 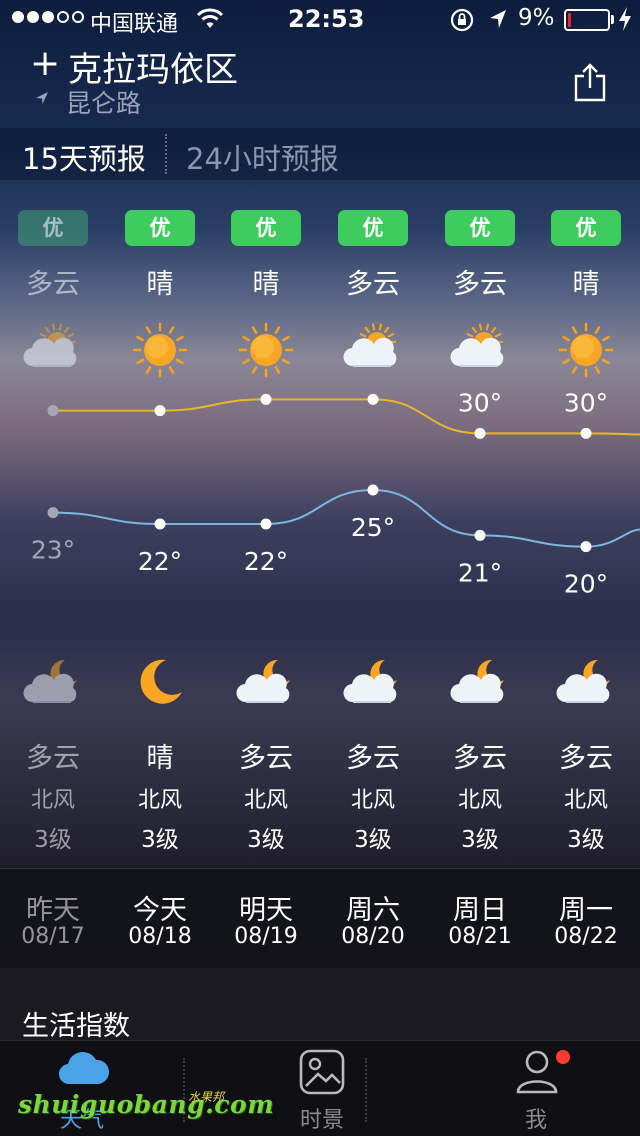 What do you see at coordinates (586, 907) in the screenshot?
I see `day-name: 周一` at bounding box center [586, 907].